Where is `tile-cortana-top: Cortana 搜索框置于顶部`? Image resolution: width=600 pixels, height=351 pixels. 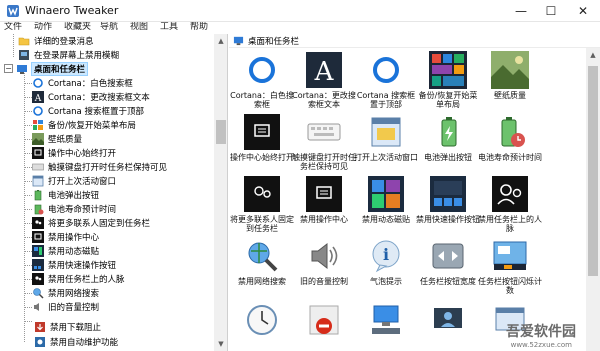
tile-cortana-top: Cortana 搜索框置于顶部 is located at coordinates (386, 80).